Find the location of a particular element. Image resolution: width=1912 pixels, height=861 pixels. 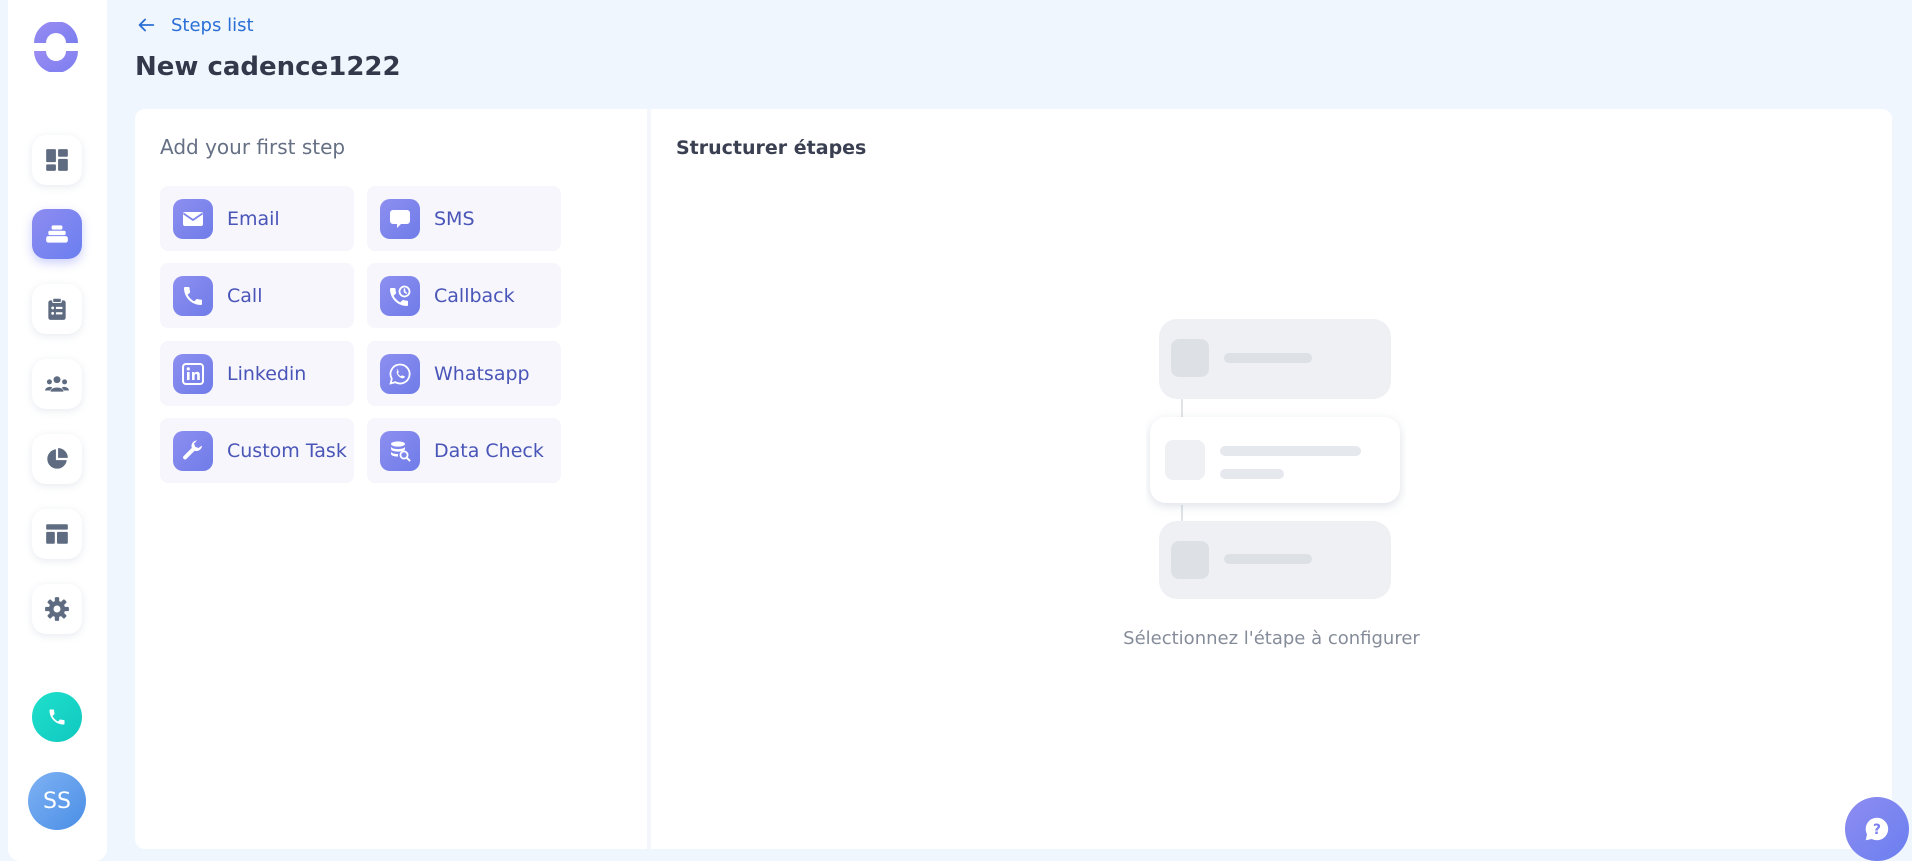

nav-dashboard is located at coordinates (57, 160).